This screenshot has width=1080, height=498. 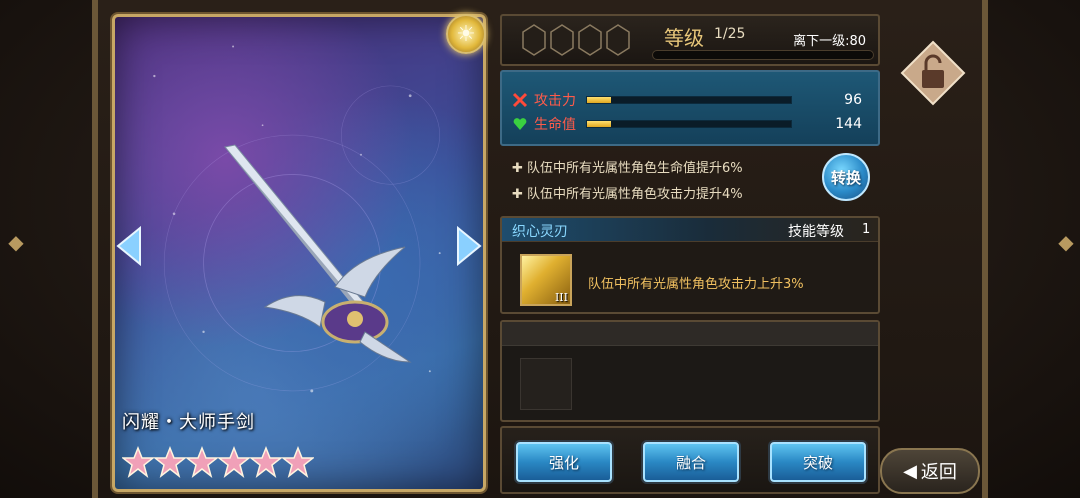 I want to click on lock-button, so click(x=933, y=73).